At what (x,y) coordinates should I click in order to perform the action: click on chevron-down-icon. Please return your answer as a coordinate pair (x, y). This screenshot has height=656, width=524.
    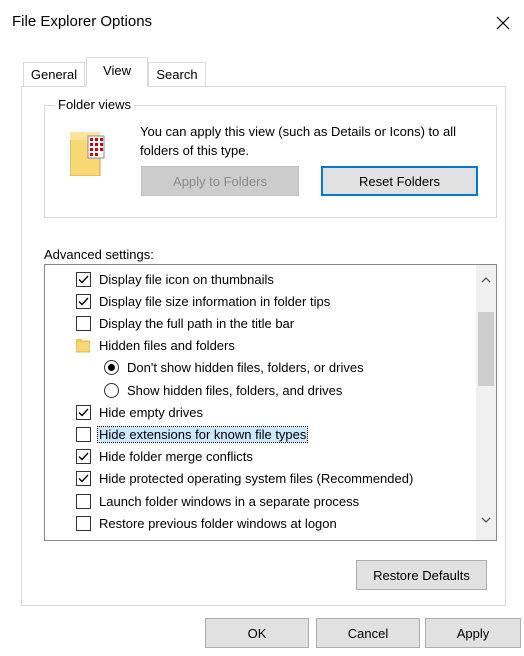
    Looking at the image, I should click on (486, 520).